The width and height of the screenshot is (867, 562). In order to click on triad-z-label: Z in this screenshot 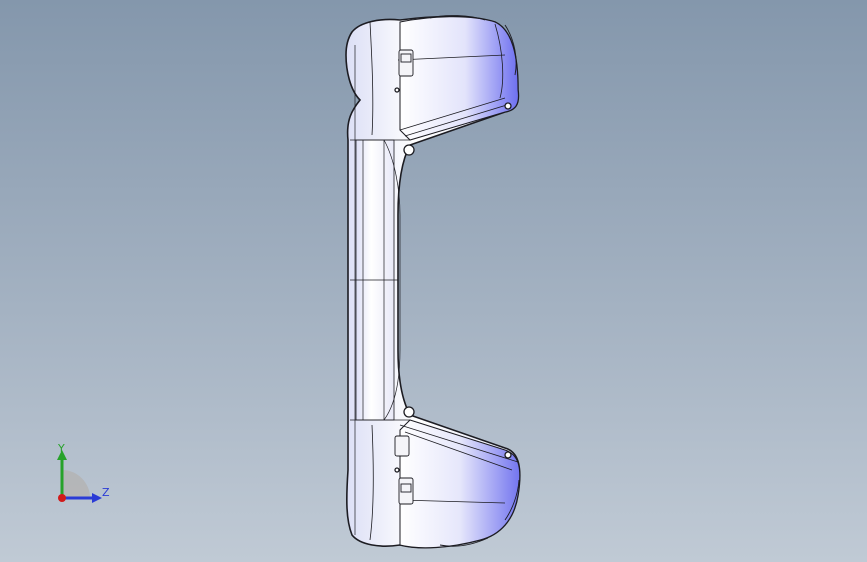, I will do `click(106, 492)`.